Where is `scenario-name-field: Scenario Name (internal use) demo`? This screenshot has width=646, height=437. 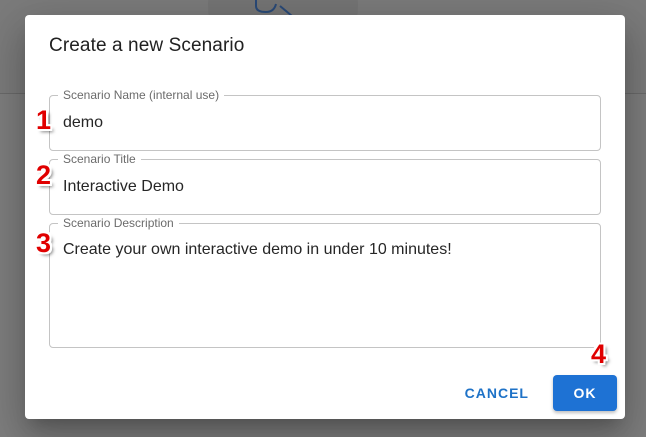 scenario-name-field: Scenario Name (internal use) demo is located at coordinates (325, 120).